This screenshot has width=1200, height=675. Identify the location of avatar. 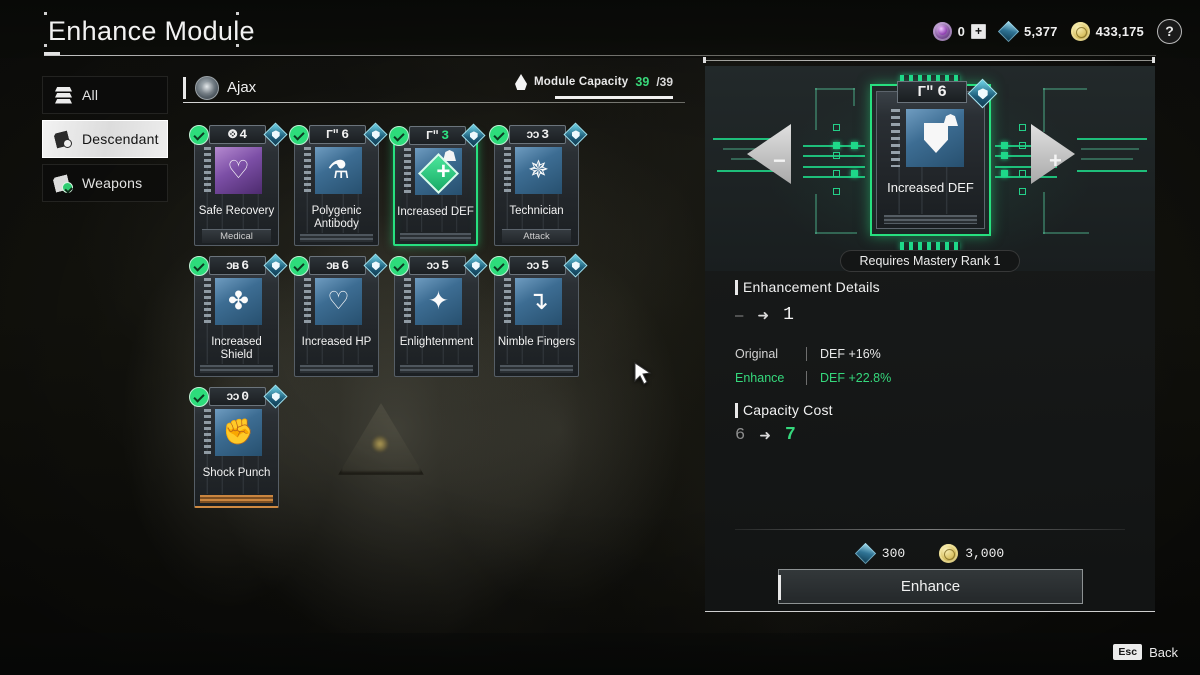
(207, 88).